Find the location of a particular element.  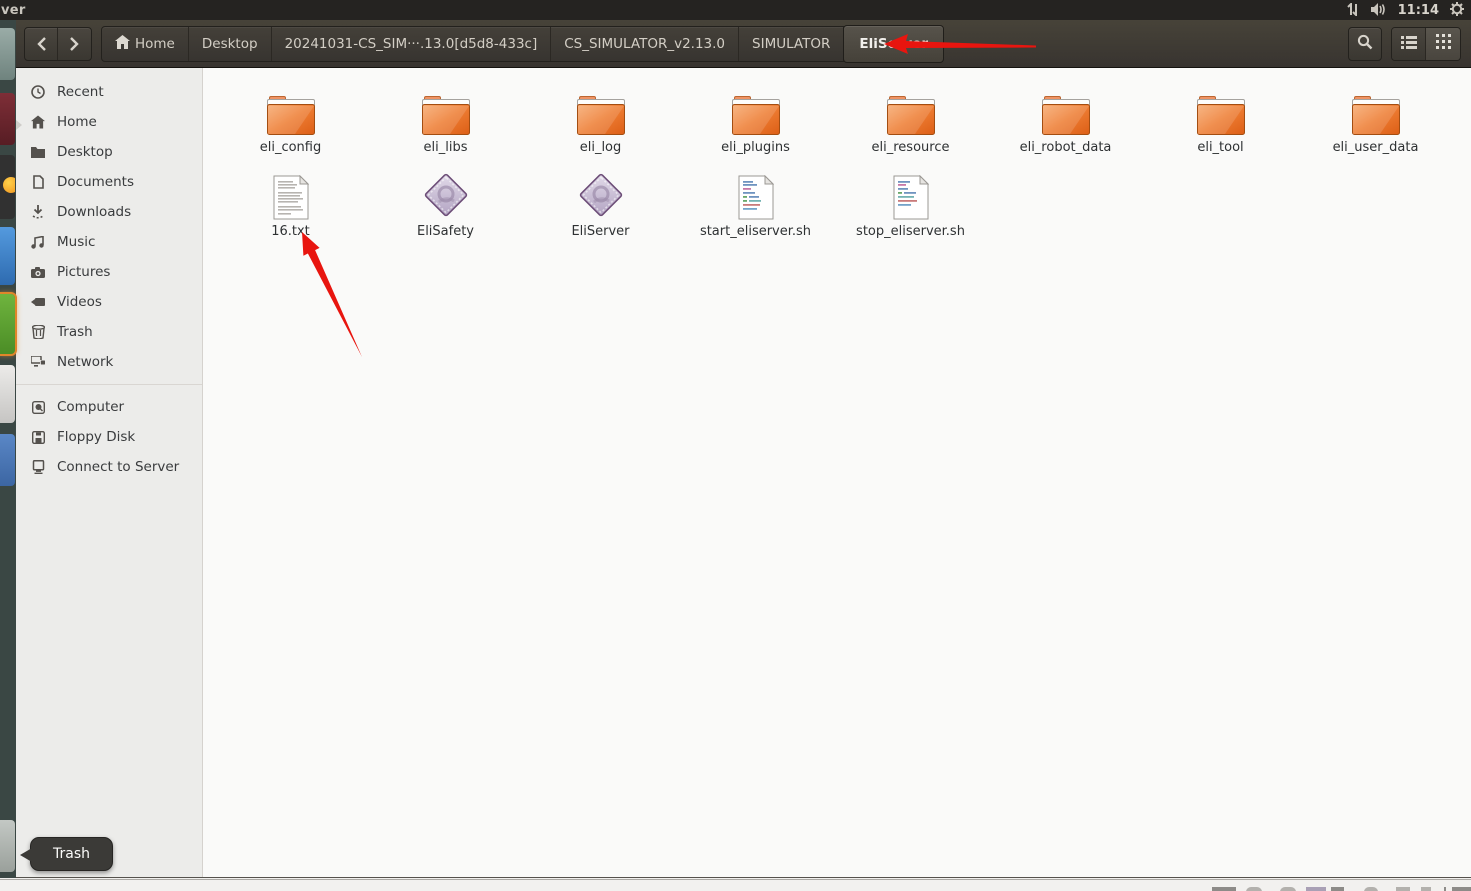

list-view-icon is located at coordinates (1408, 43).